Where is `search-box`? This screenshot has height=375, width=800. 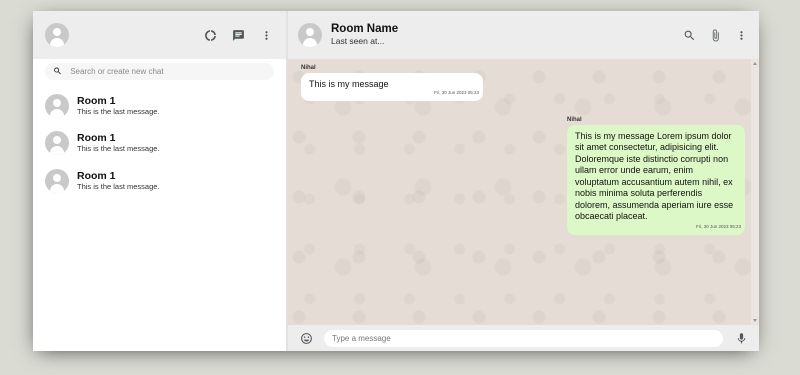 search-box is located at coordinates (159, 71).